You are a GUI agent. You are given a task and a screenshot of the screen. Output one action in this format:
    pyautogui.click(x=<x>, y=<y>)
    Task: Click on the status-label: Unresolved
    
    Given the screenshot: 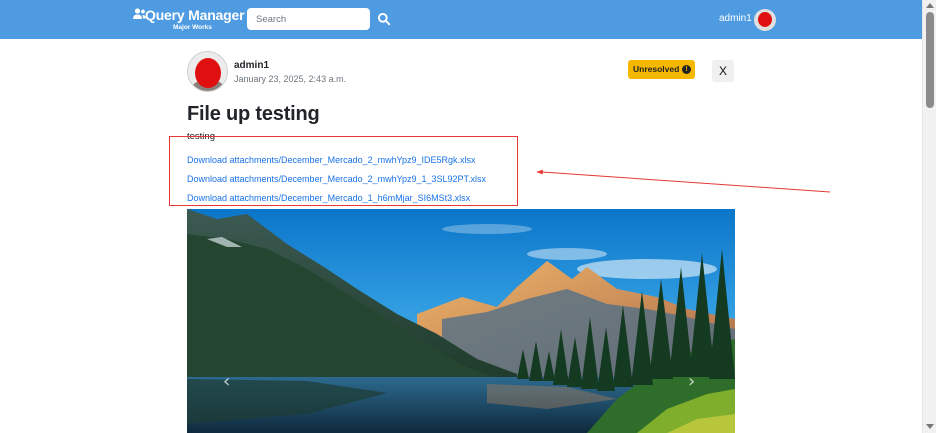 What is the action you would take?
    pyautogui.click(x=656, y=69)
    